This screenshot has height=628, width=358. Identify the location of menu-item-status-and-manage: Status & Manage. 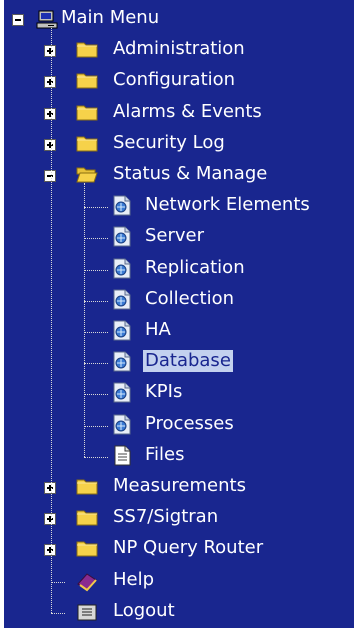
(179, 175).